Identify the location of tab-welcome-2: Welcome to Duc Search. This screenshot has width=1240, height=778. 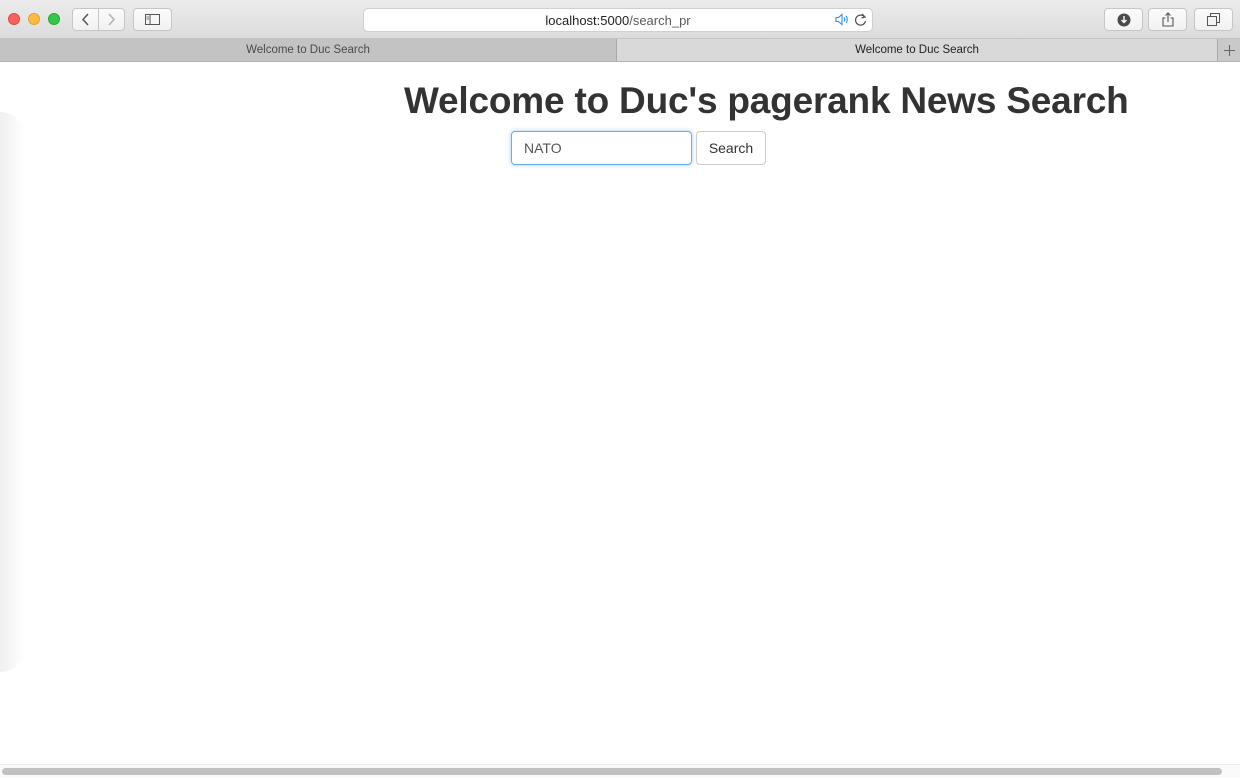
(917, 50).